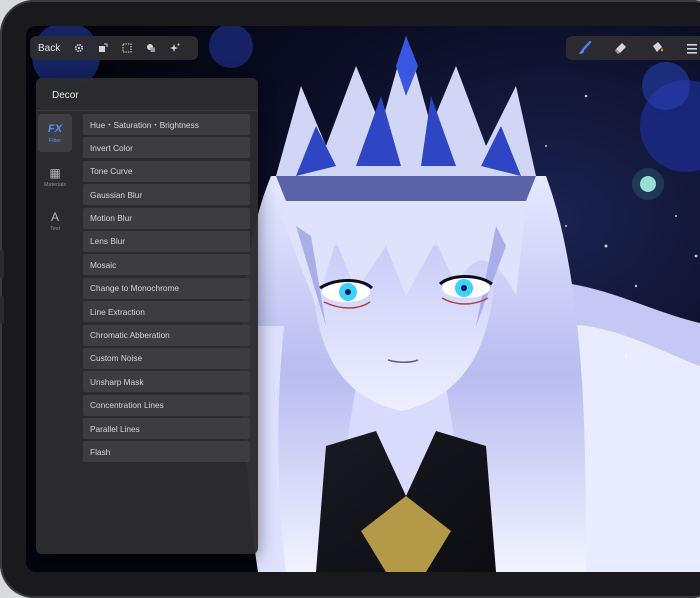 This screenshot has height=598, width=700. I want to click on more-icon, so click(693, 48).